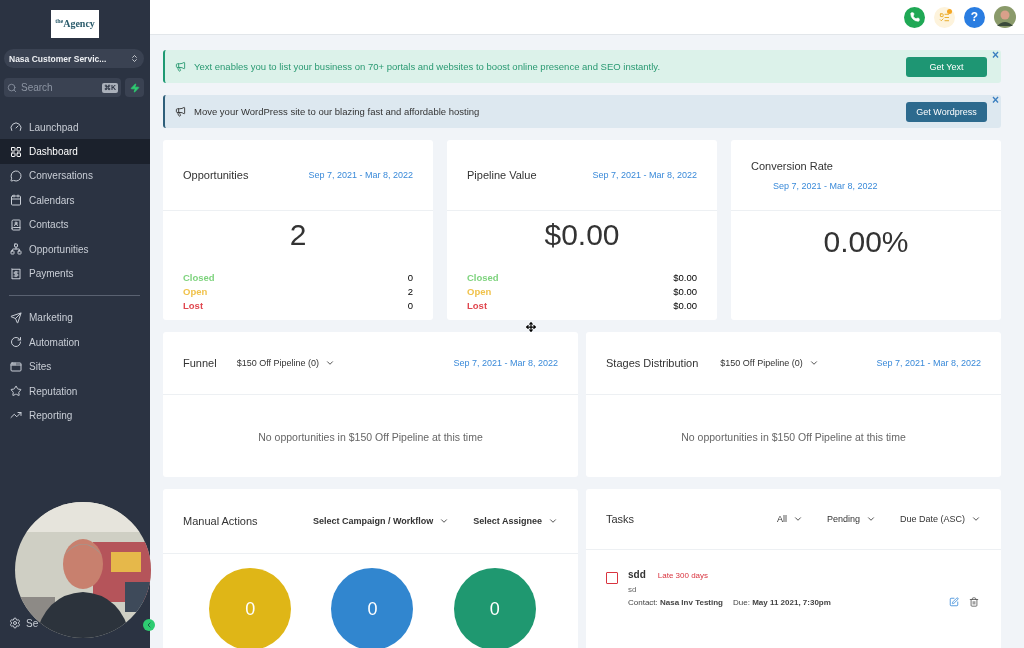 This screenshot has width=1024, height=648. What do you see at coordinates (381, 521) in the screenshot?
I see `filter-dropdown: Select Campaign / Workflow` at bounding box center [381, 521].